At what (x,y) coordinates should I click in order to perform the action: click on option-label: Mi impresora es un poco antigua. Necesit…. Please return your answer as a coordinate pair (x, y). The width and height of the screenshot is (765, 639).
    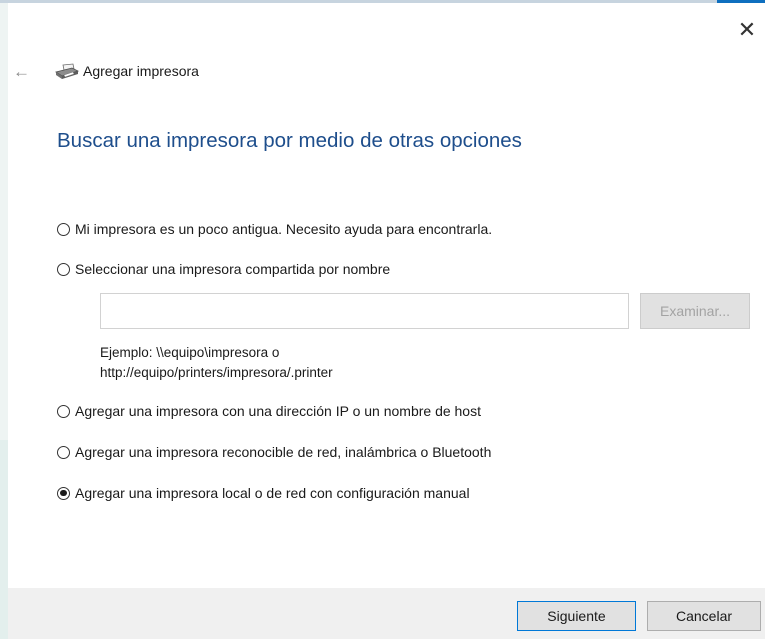
    Looking at the image, I should click on (284, 229).